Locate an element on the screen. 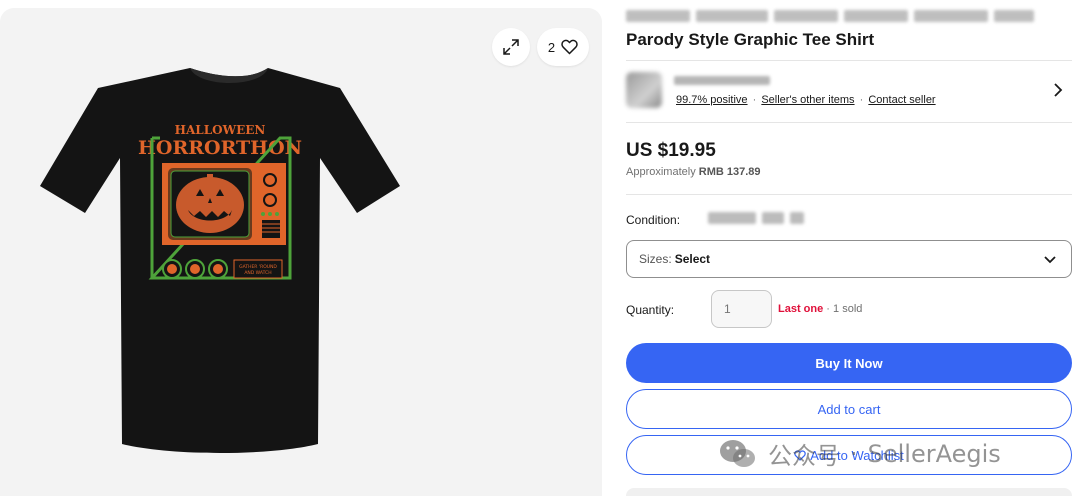  title-redacted is located at coordinates (831, 17).